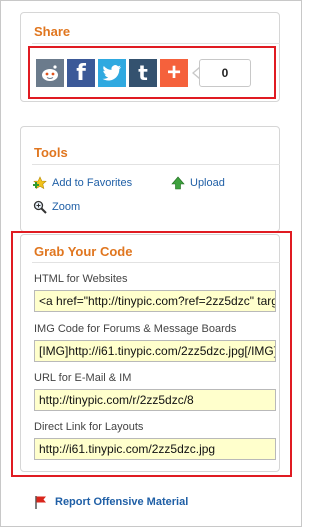  Describe the element at coordinates (207, 183) in the screenshot. I see `upload-label: Upload` at that location.